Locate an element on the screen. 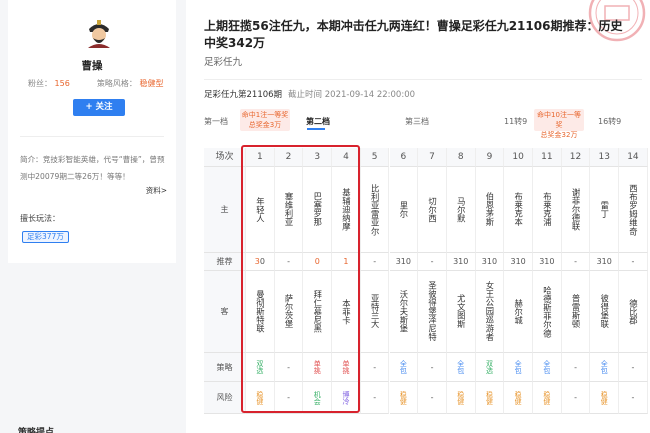 This screenshot has width=650, height=433. active-tab-underline is located at coordinates (316, 129).